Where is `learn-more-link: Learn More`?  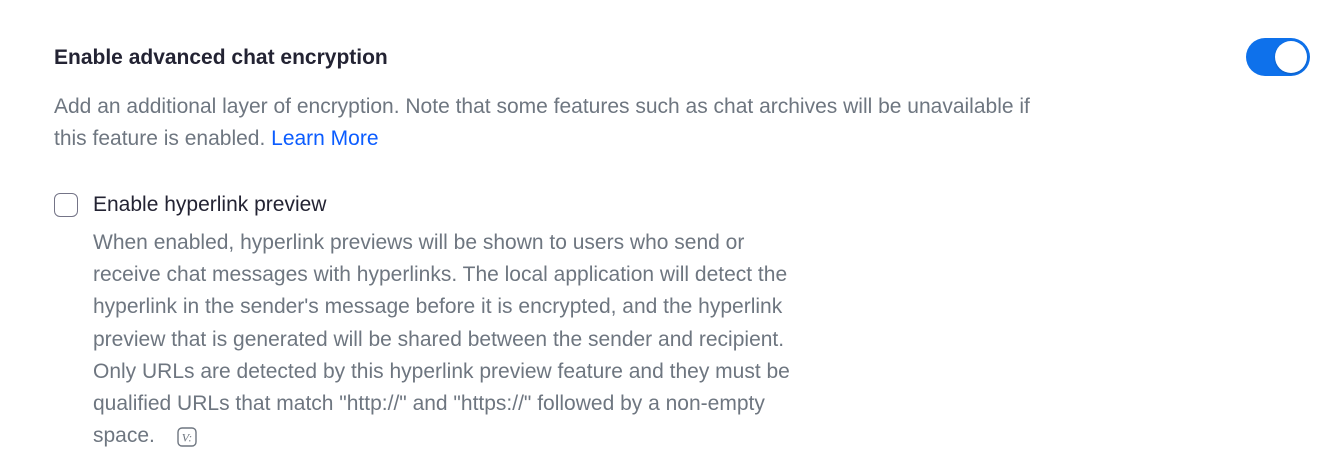 learn-more-link: Learn More is located at coordinates (324, 138).